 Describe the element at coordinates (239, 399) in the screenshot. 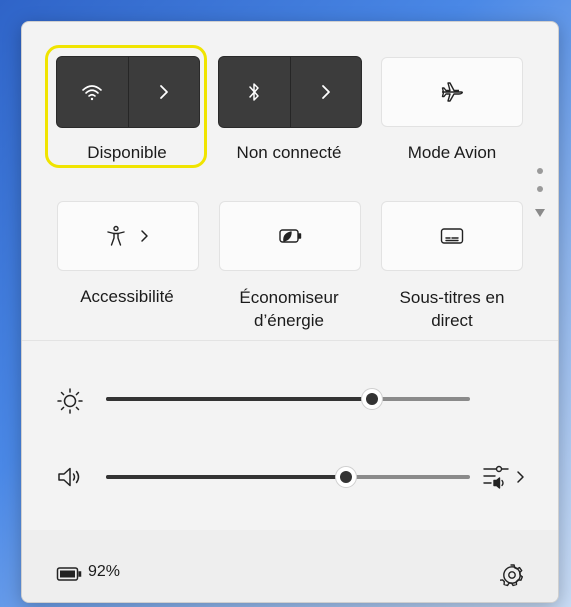

I see `brightness-slider-fill` at that location.